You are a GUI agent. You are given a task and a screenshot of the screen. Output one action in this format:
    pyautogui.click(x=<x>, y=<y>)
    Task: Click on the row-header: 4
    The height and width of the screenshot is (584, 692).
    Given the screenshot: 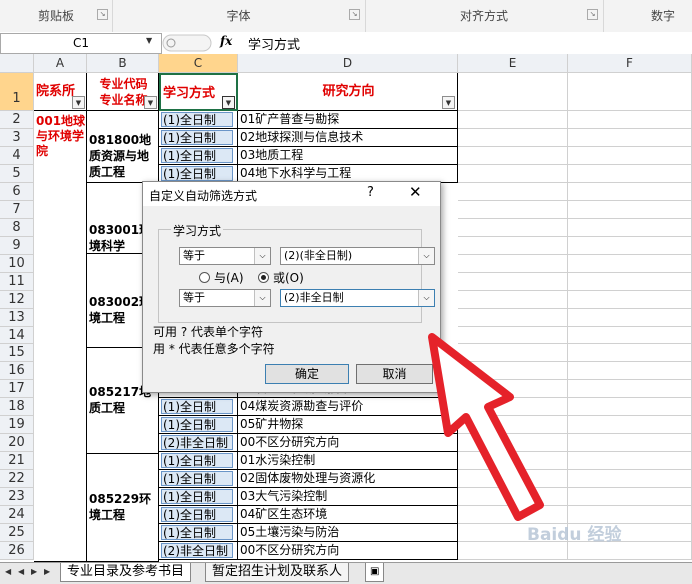 What is the action you would take?
    pyautogui.click(x=17, y=156)
    